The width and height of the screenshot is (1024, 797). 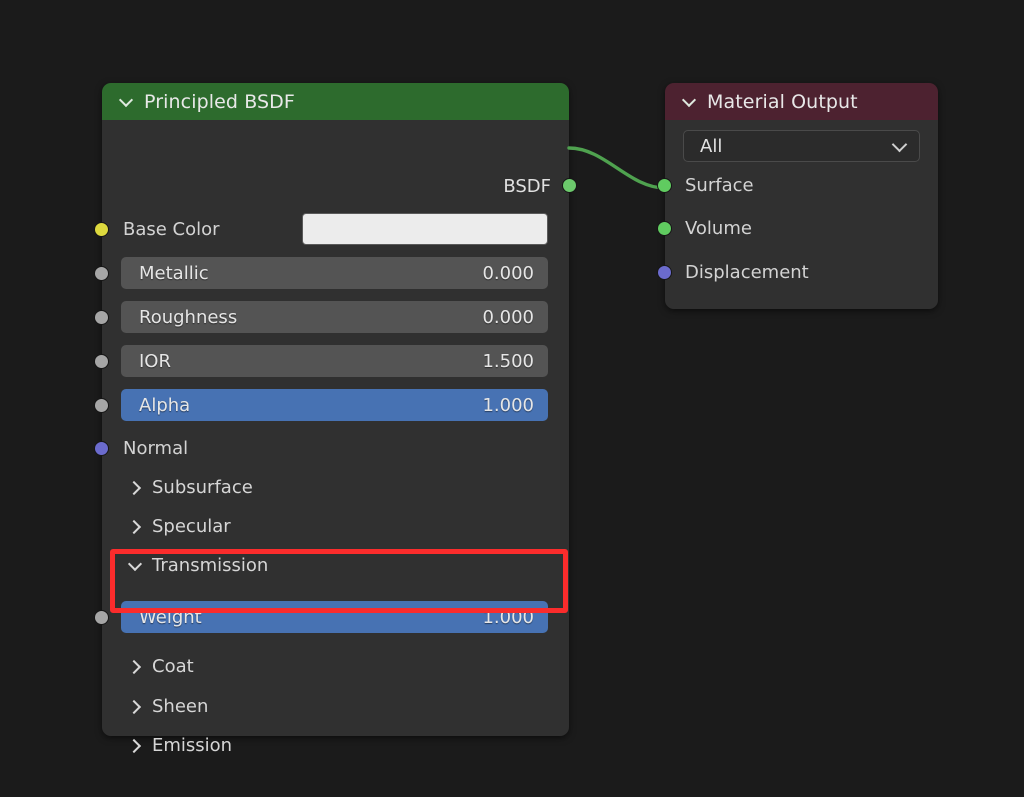 What do you see at coordinates (334, 273) in the screenshot?
I see `slider-metallic: Metallic 0.000` at bounding box center [334, 273].